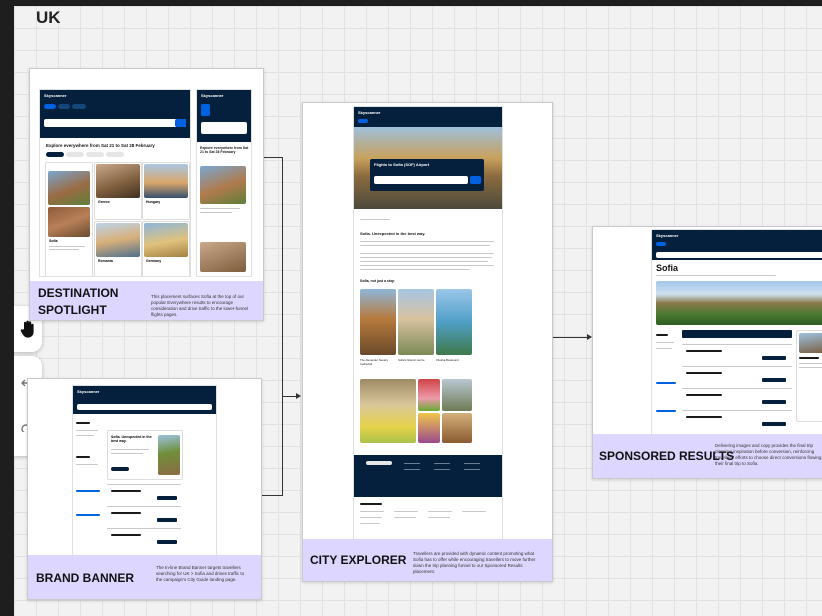  Describe the element at coordinates (53, 241) in the screenshot. I see `card-title: Sofia` at that location.